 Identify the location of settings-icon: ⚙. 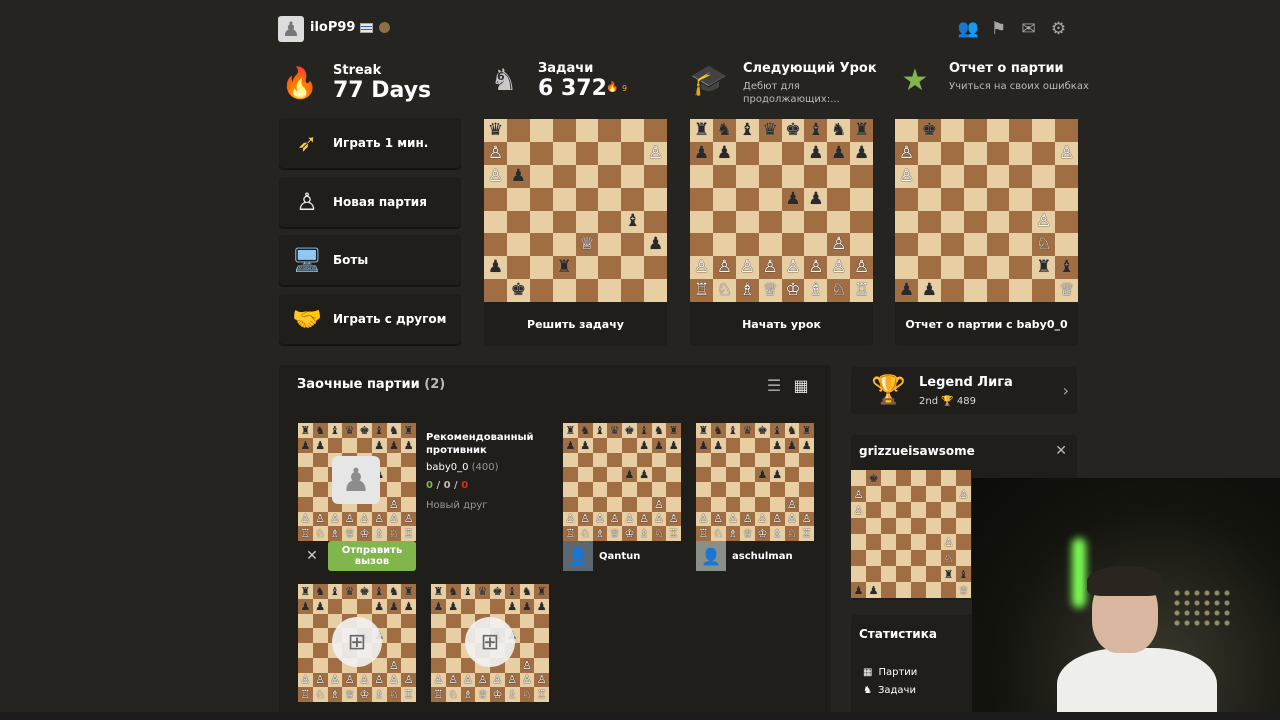
(1058, 28).